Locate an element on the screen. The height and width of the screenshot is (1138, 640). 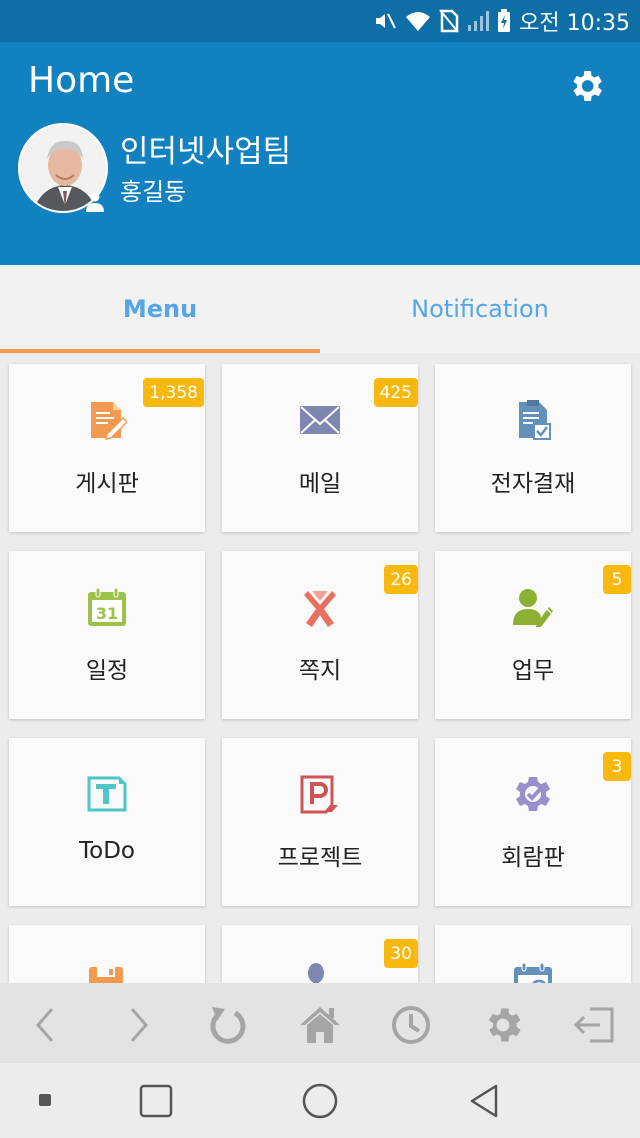
dot-icon is located at coordinates (45, 1100).